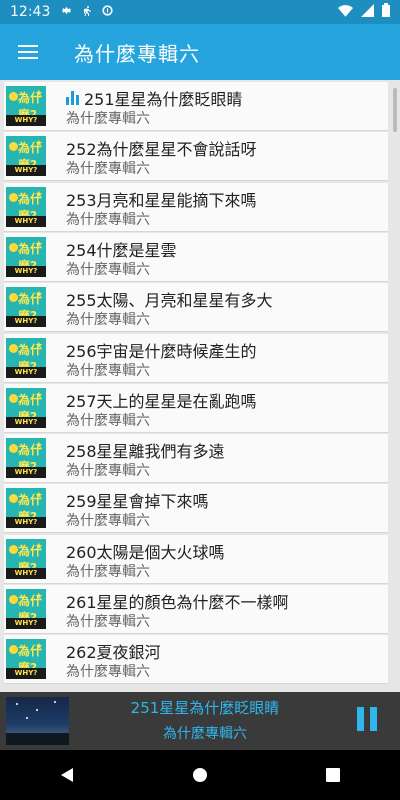 This screenshot has height=800, width=400. What do you see at coordinates (87, 12) in the screenshot?
I see `running-icon` at bounding box center [87, 12].